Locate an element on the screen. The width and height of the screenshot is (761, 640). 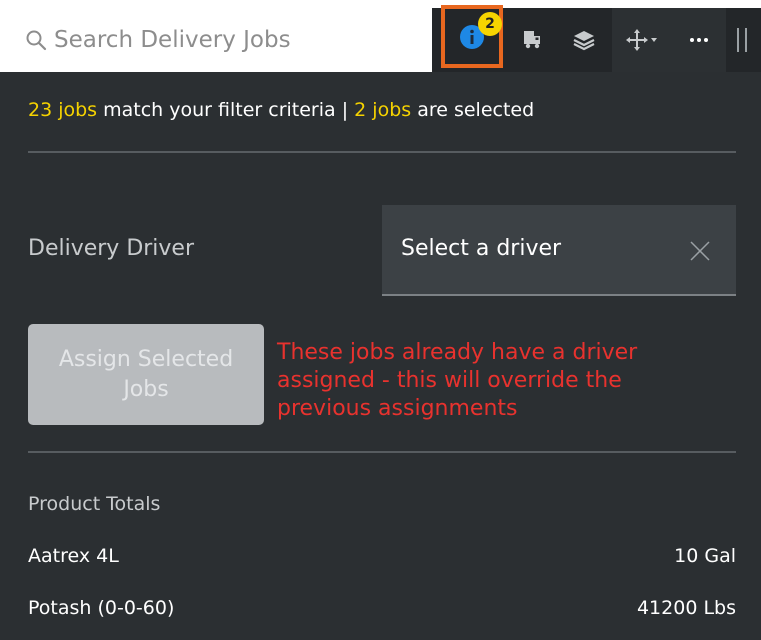
toolbar: 2 is located at coordinates (596, 38).